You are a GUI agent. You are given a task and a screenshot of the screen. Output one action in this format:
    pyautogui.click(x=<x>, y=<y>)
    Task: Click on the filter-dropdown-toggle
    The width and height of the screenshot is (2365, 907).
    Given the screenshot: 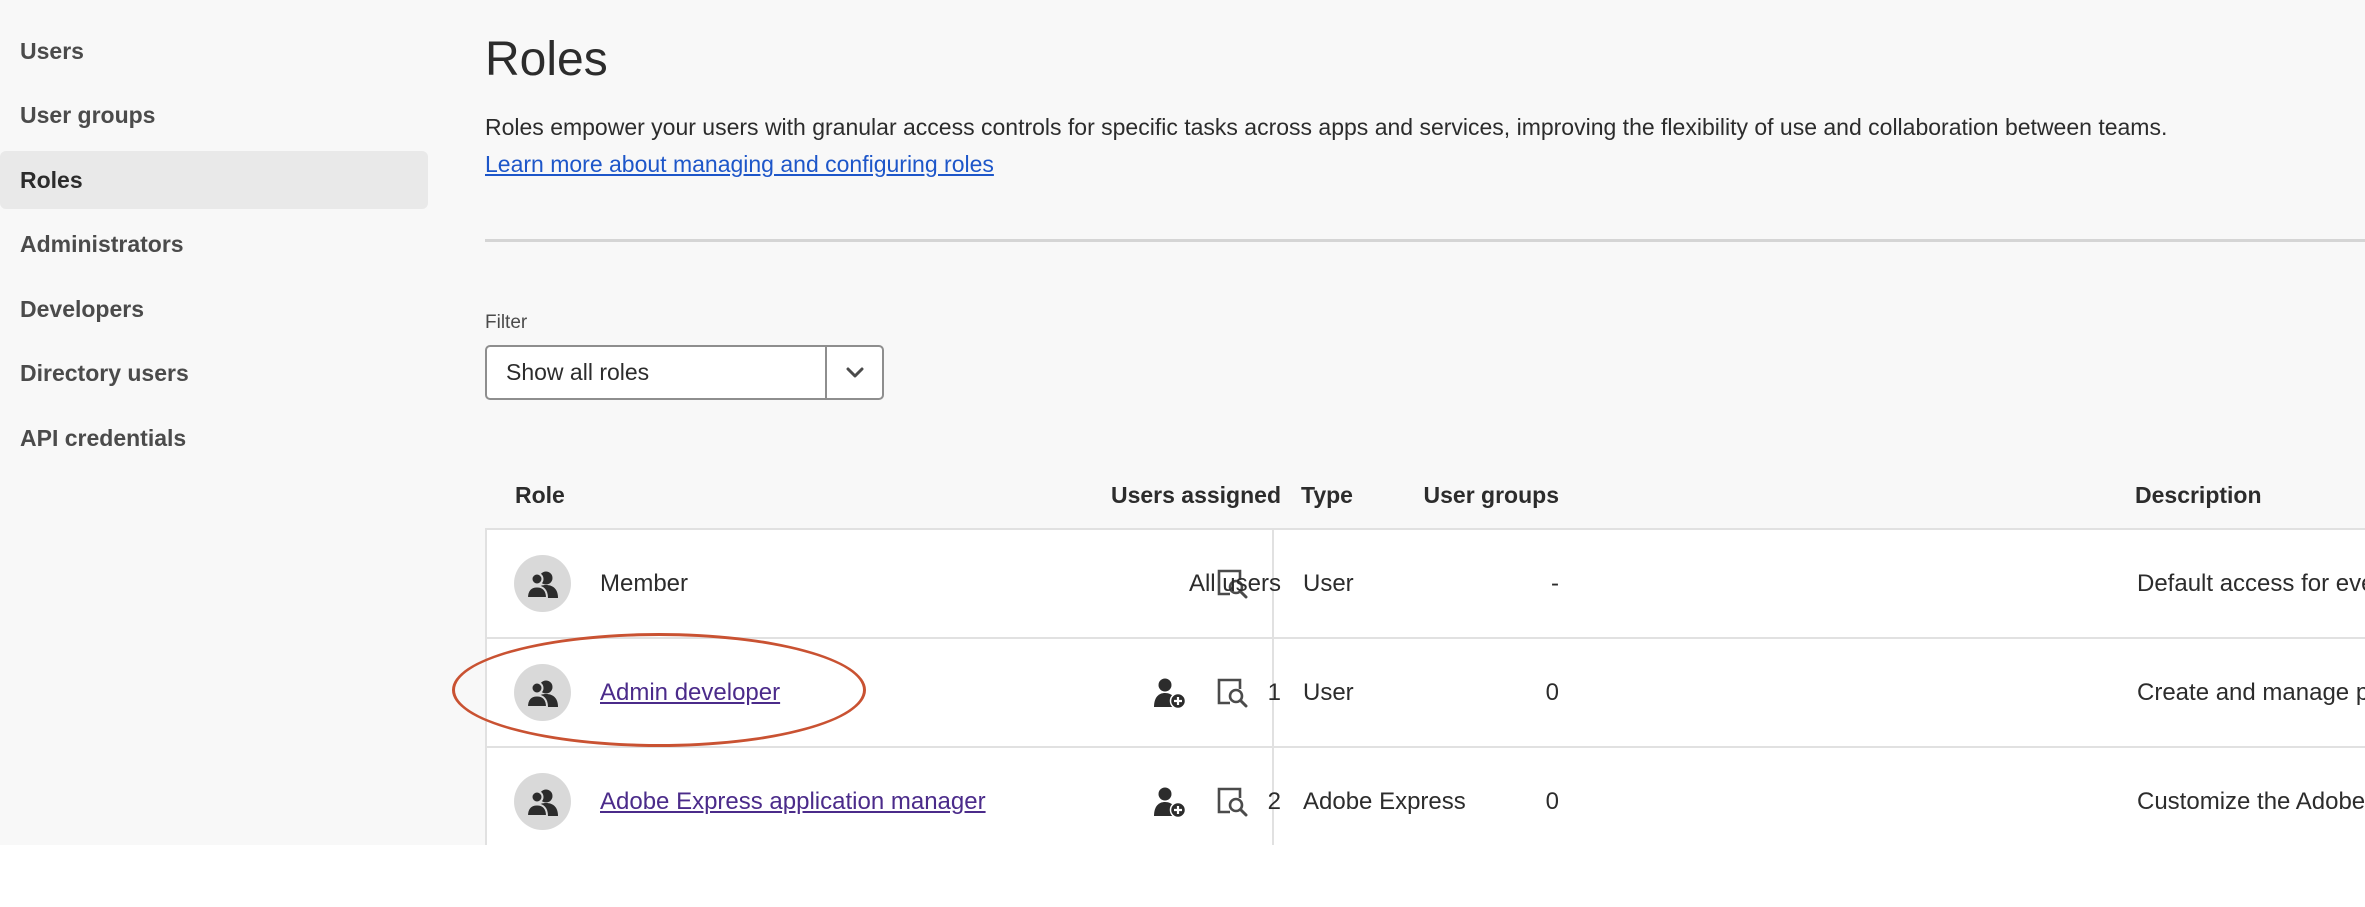 What is the action you would take?
    pyautogui.click(x=853, y=372)
    